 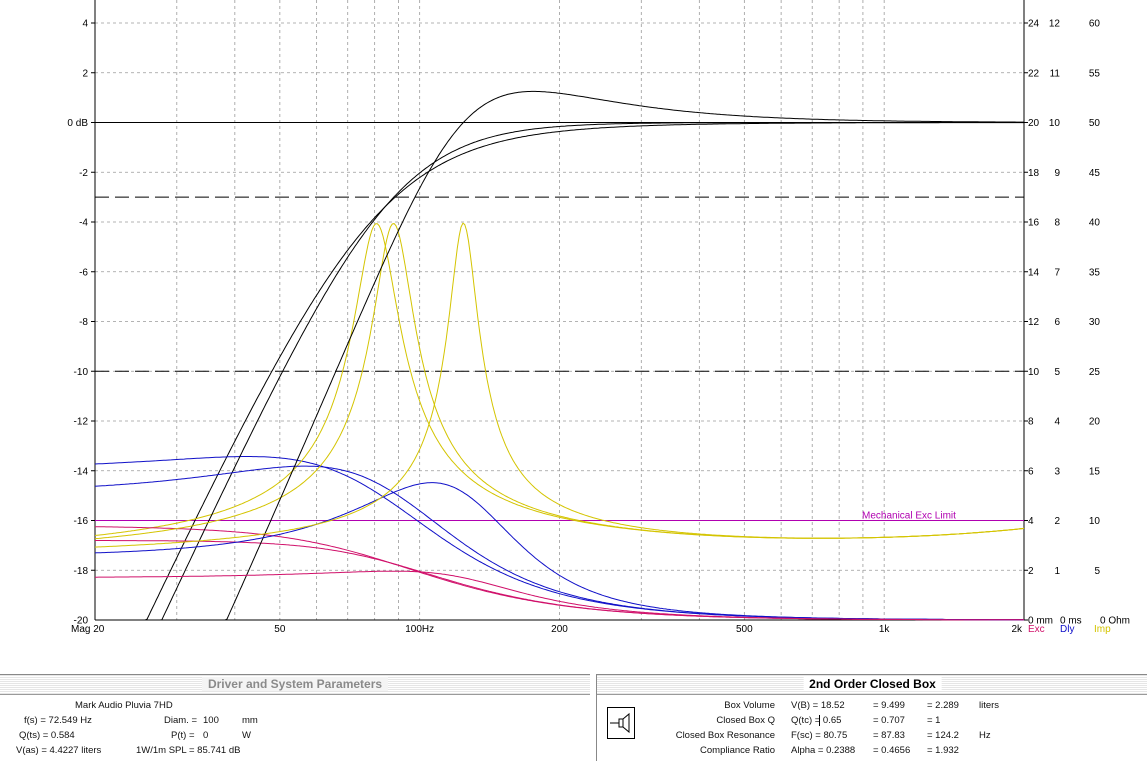 What do you see at coordinates (1034, 173) in the screenshot?
I see `exc-tick-label: 18` at bounding box center [1034, 173].